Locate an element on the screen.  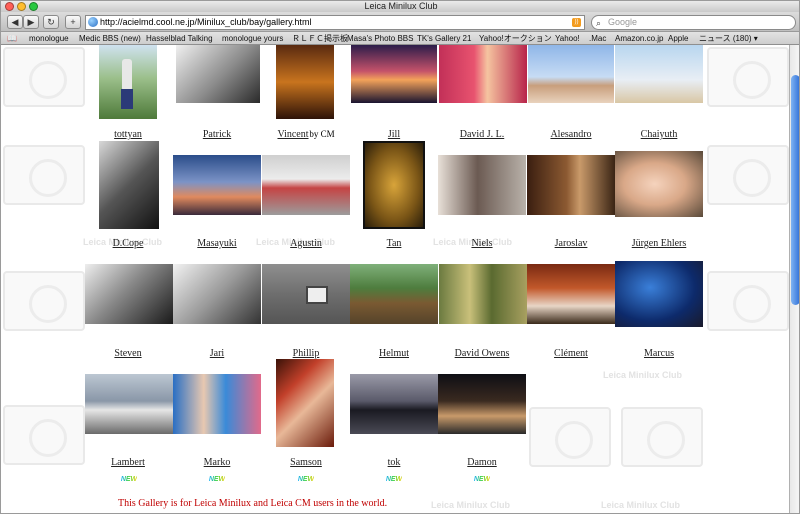
bookmarks-book-icon: 📖 is located at coordinates (12, 38).